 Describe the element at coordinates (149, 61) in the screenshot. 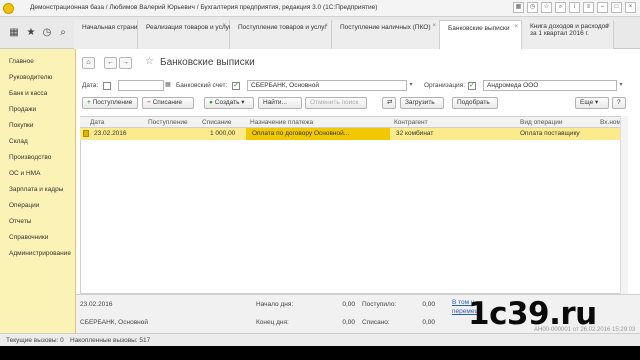

I see `favorite-star-icon: ☆` at that location.